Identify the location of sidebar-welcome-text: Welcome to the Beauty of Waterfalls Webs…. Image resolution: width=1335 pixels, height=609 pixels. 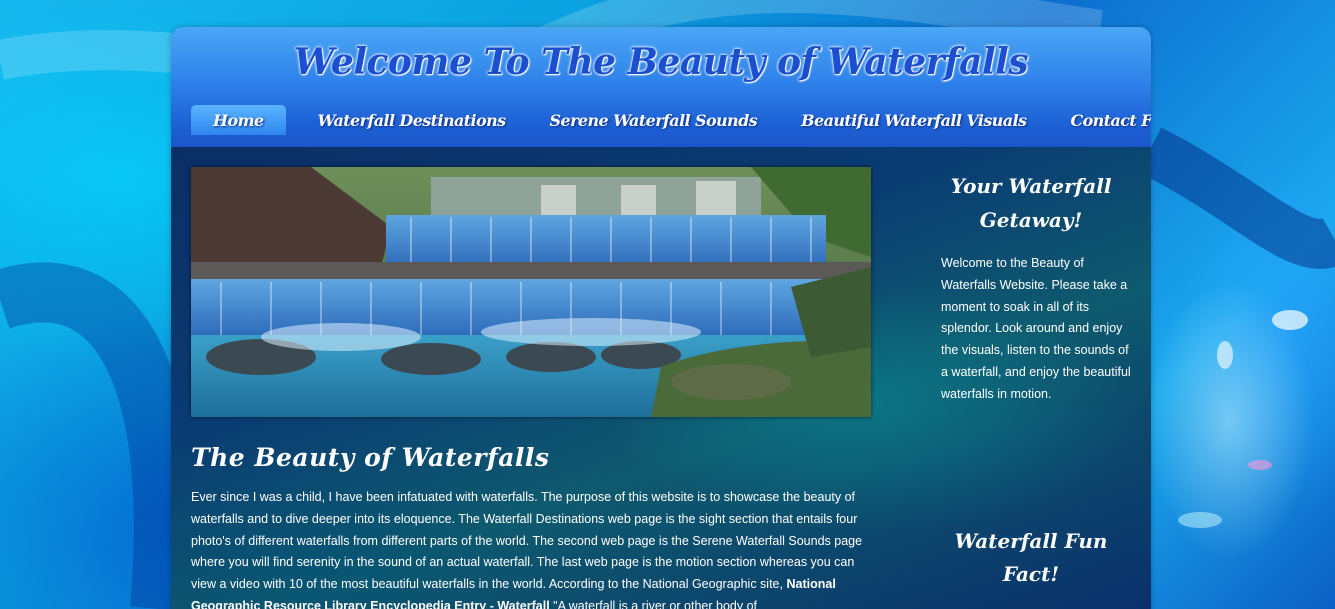
(1036, 328).